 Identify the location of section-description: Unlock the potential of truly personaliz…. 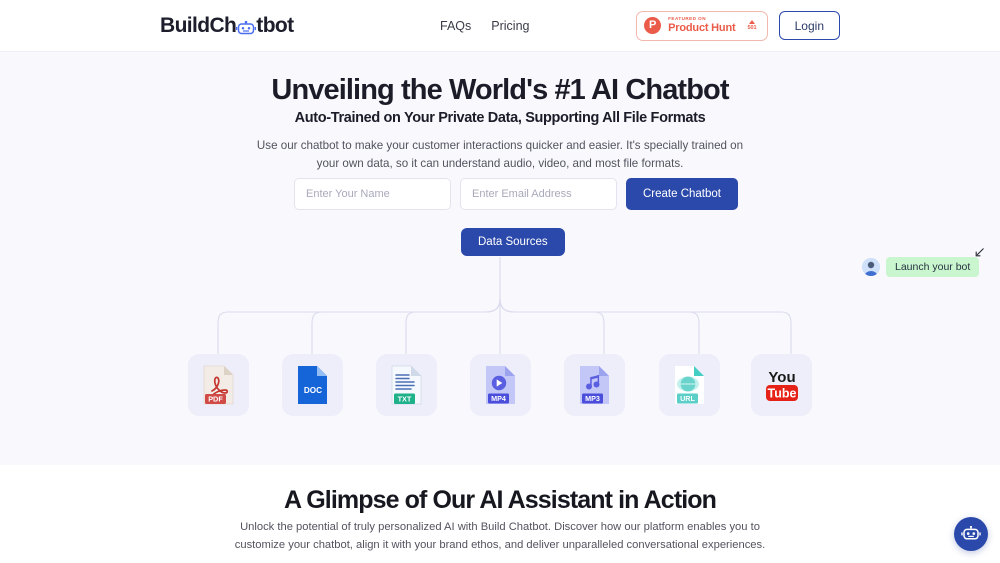
(500, 536).